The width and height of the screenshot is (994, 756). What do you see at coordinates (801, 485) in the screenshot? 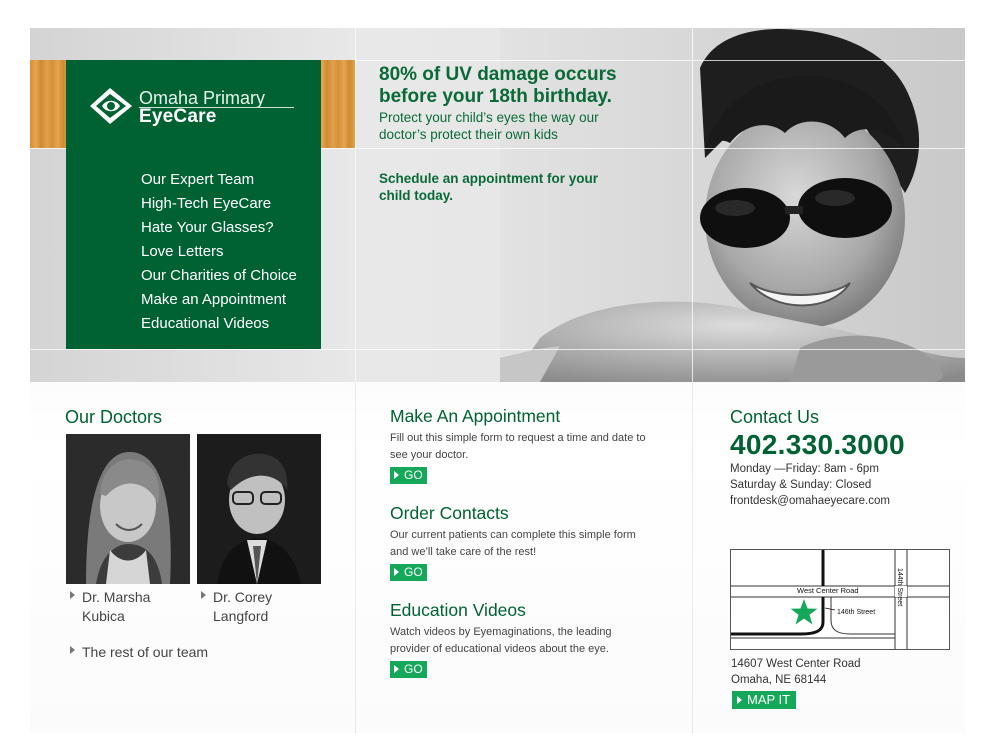
I see `hours-weekend: Saturday & Sunday: Closed` at bounding box center [801, 485].